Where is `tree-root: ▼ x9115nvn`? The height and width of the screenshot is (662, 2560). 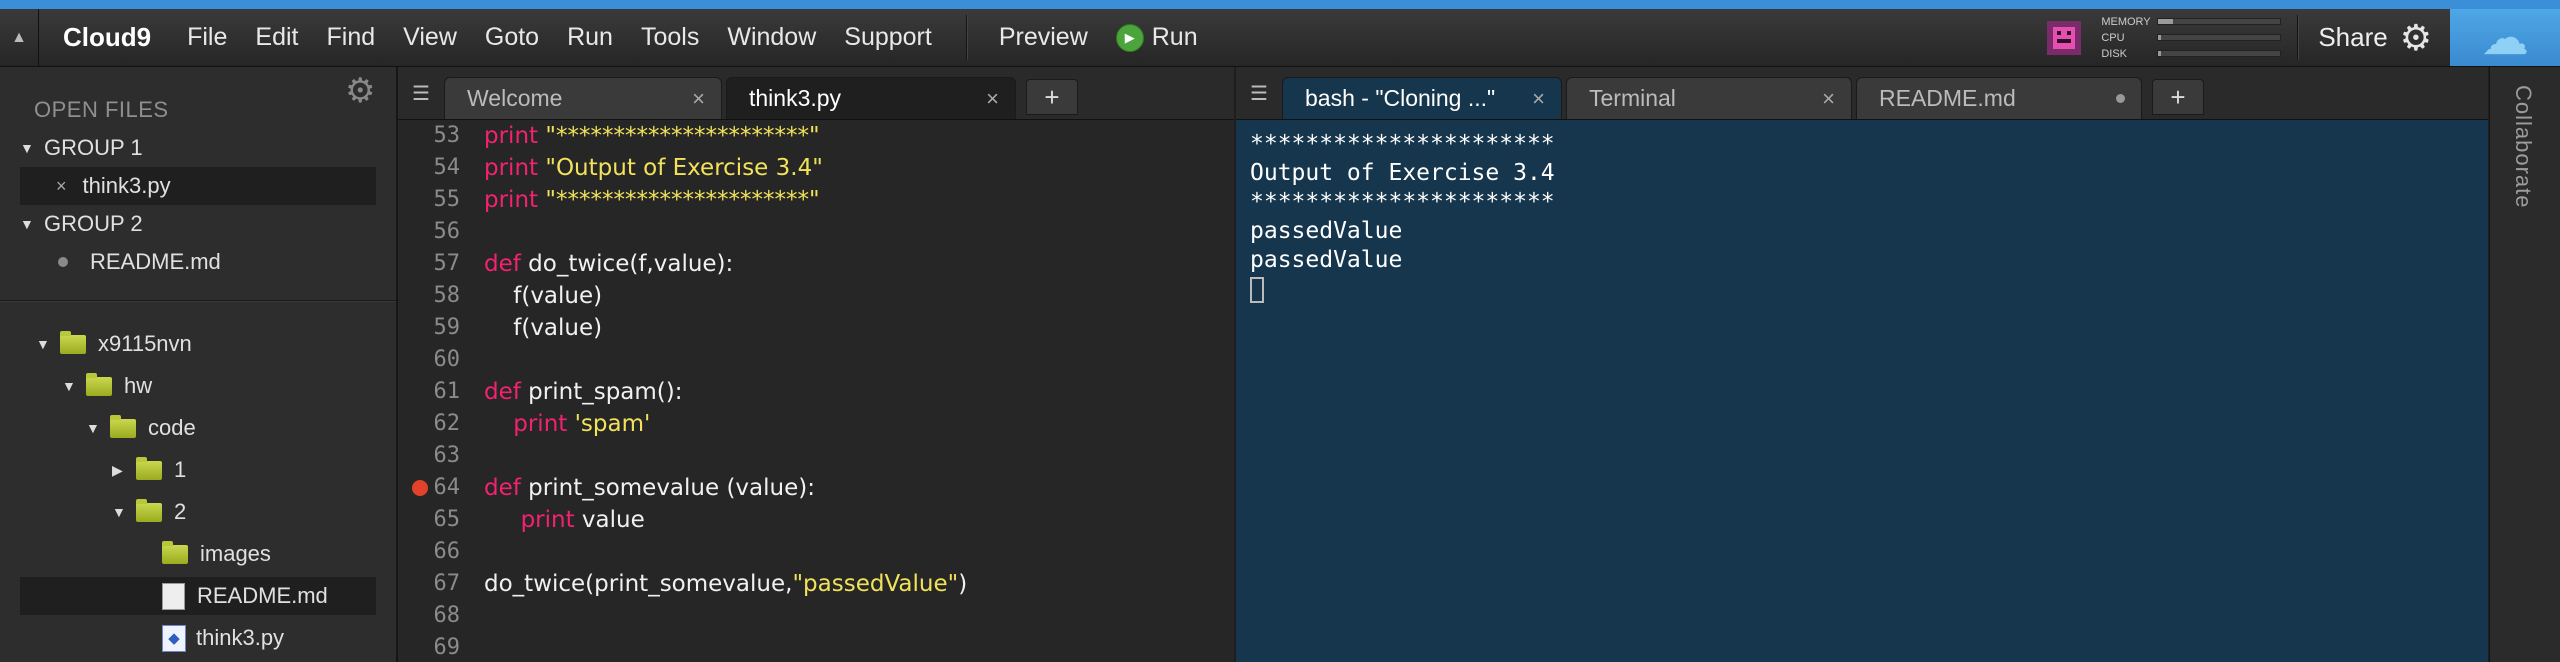 tree-root: ▼ x9115nvn is located at coordinates (198, 344).